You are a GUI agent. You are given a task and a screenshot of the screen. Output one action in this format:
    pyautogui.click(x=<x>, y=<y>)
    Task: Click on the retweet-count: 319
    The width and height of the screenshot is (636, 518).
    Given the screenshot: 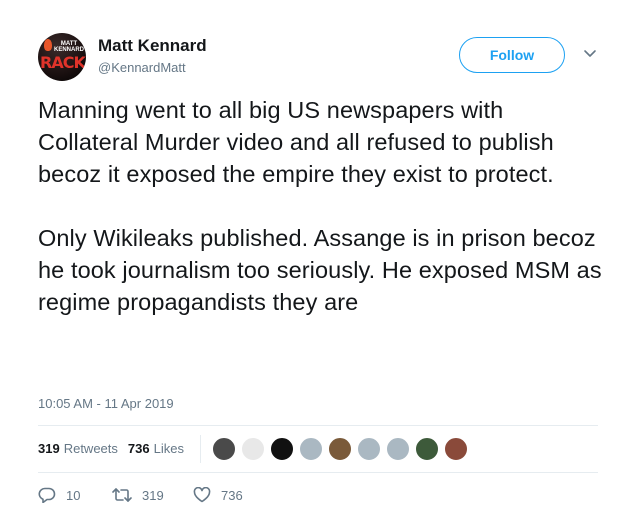 What is the action you would take?
    pyautogui.click(x=153, y=495)
    